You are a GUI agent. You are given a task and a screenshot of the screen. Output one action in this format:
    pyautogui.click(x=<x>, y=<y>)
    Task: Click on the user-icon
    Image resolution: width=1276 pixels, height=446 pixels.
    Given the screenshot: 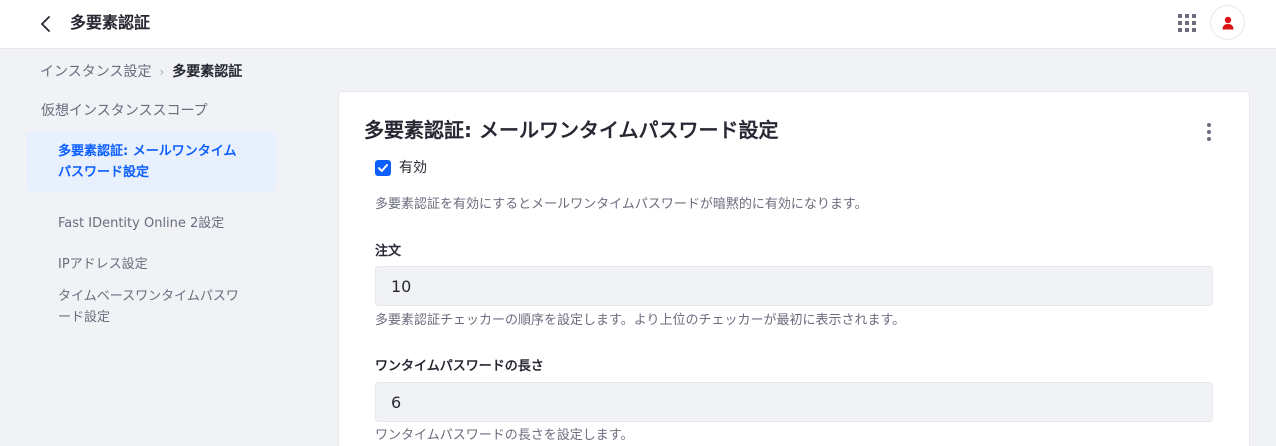 What is the action you would take?
    pyautogui.click(x=1227, y=22)
    